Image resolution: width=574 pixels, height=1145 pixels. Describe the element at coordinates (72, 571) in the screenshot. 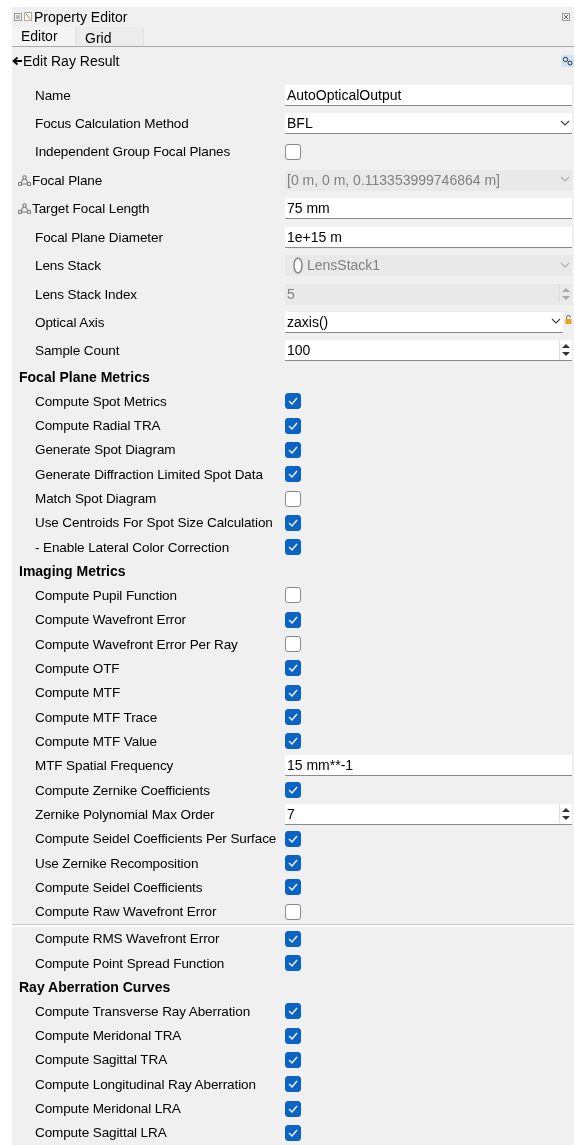

I see `section-heading: Imaging Metrics` at that location.